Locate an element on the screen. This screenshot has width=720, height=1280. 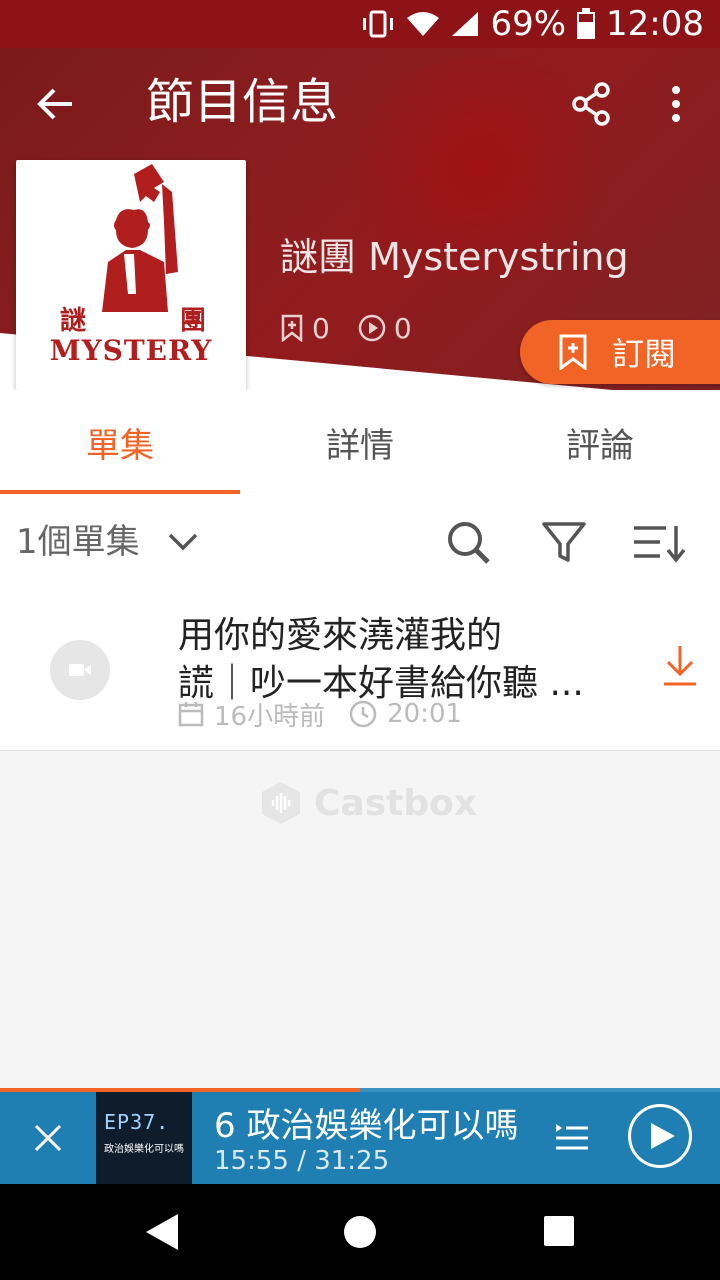
podcast-cover: 謎 團 MYSTERY is located at coordinates (131, 275).